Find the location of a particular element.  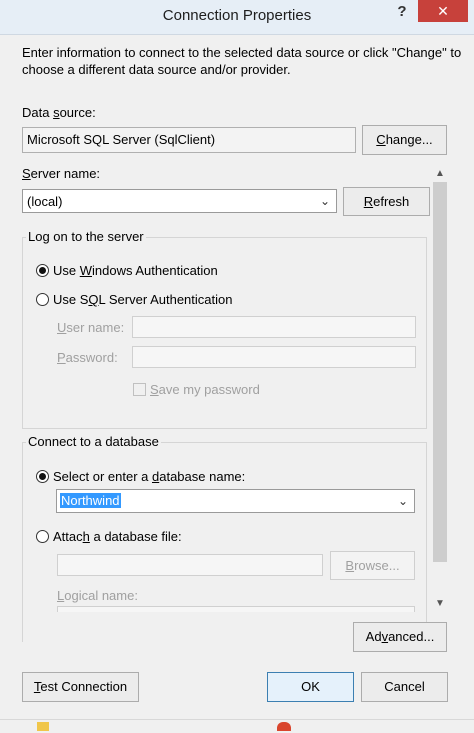

app-icon is located at coordinates (284, 726).